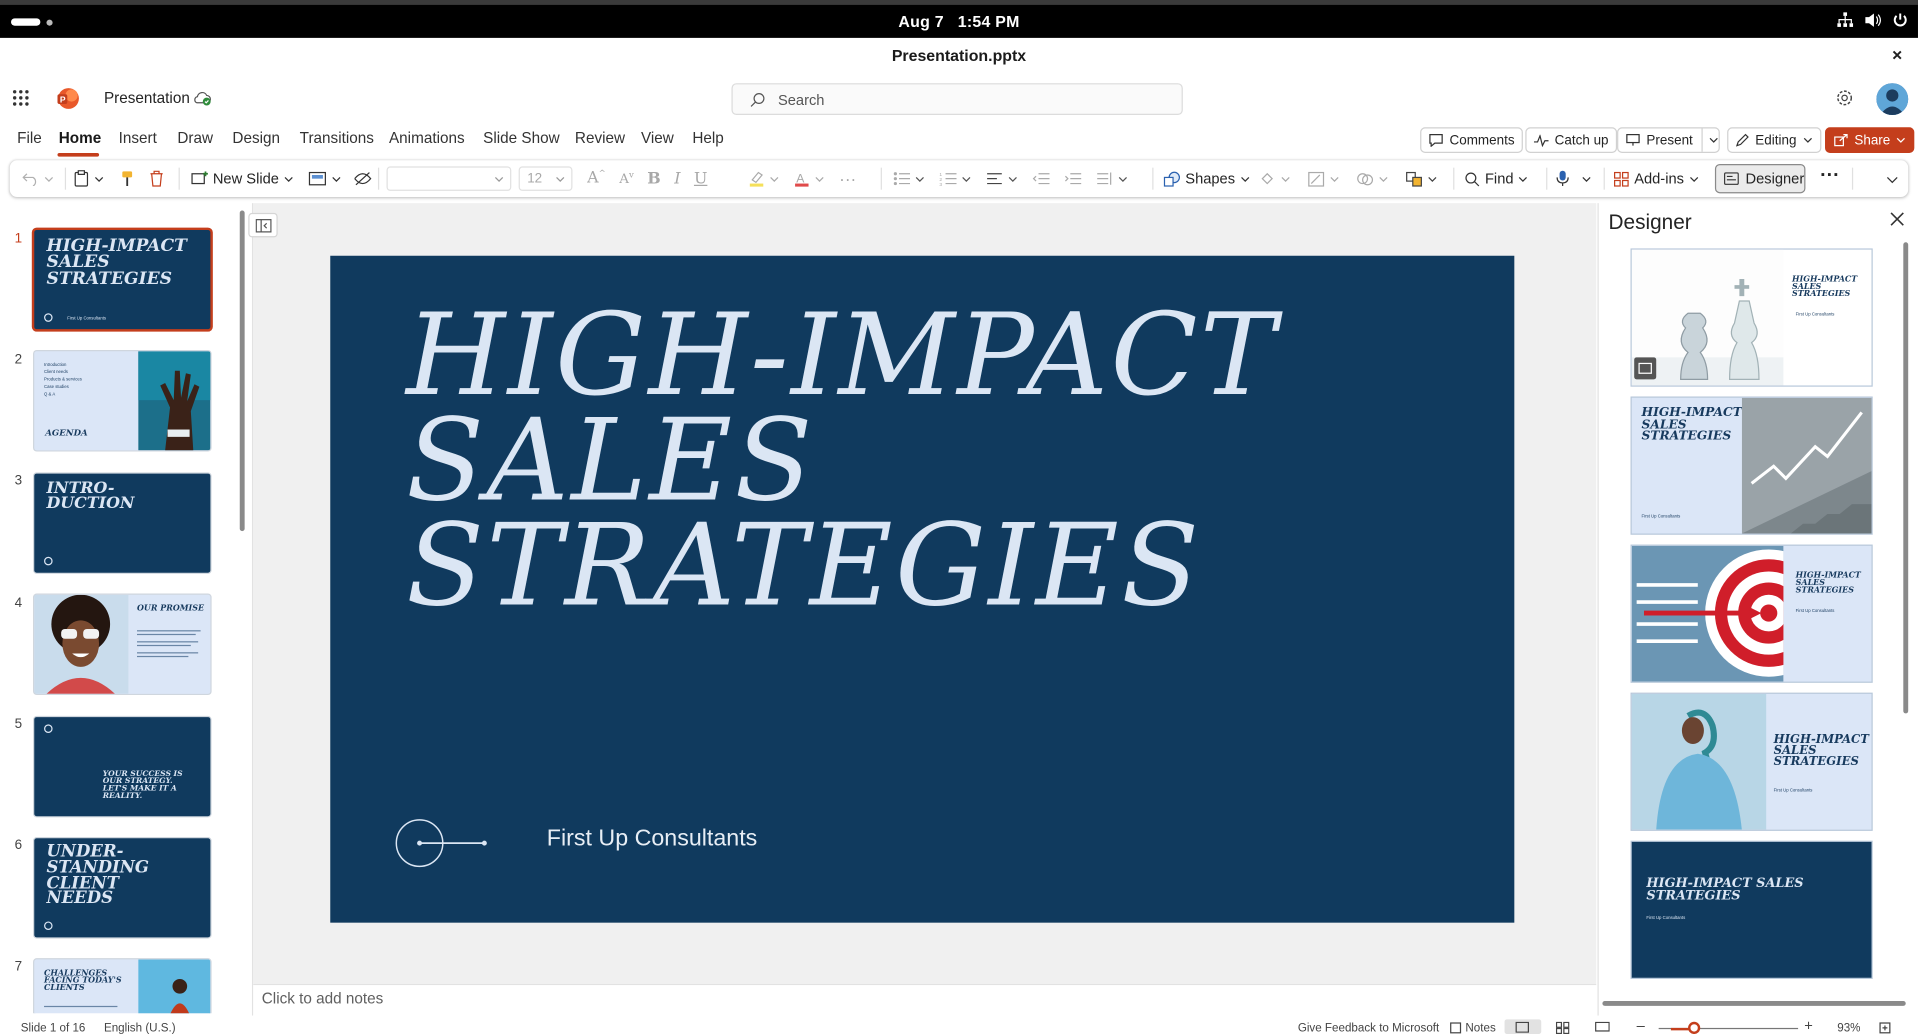 The image size is (1918, 1034). What do you see at coordinates (1267, 179) in the screenshot?
I see `shape-fill-icon` at bounding box center [1267, 179].